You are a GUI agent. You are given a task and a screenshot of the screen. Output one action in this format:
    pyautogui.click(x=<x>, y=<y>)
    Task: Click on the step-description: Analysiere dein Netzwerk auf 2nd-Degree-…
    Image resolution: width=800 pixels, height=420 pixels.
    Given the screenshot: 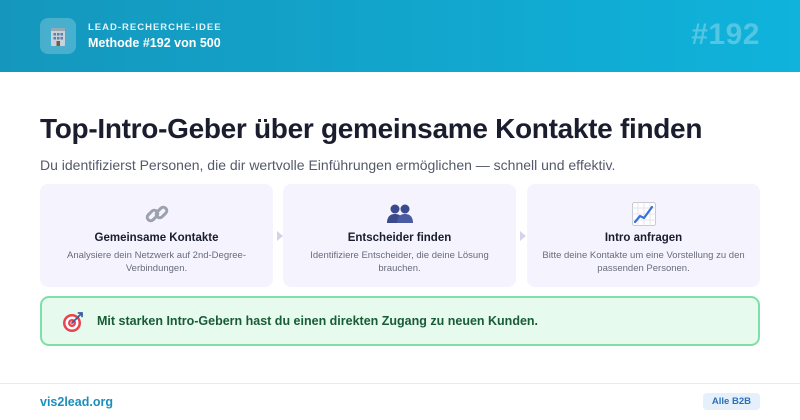 What is the action you would take?
    pyautogui.click(x=156, y=262)
    